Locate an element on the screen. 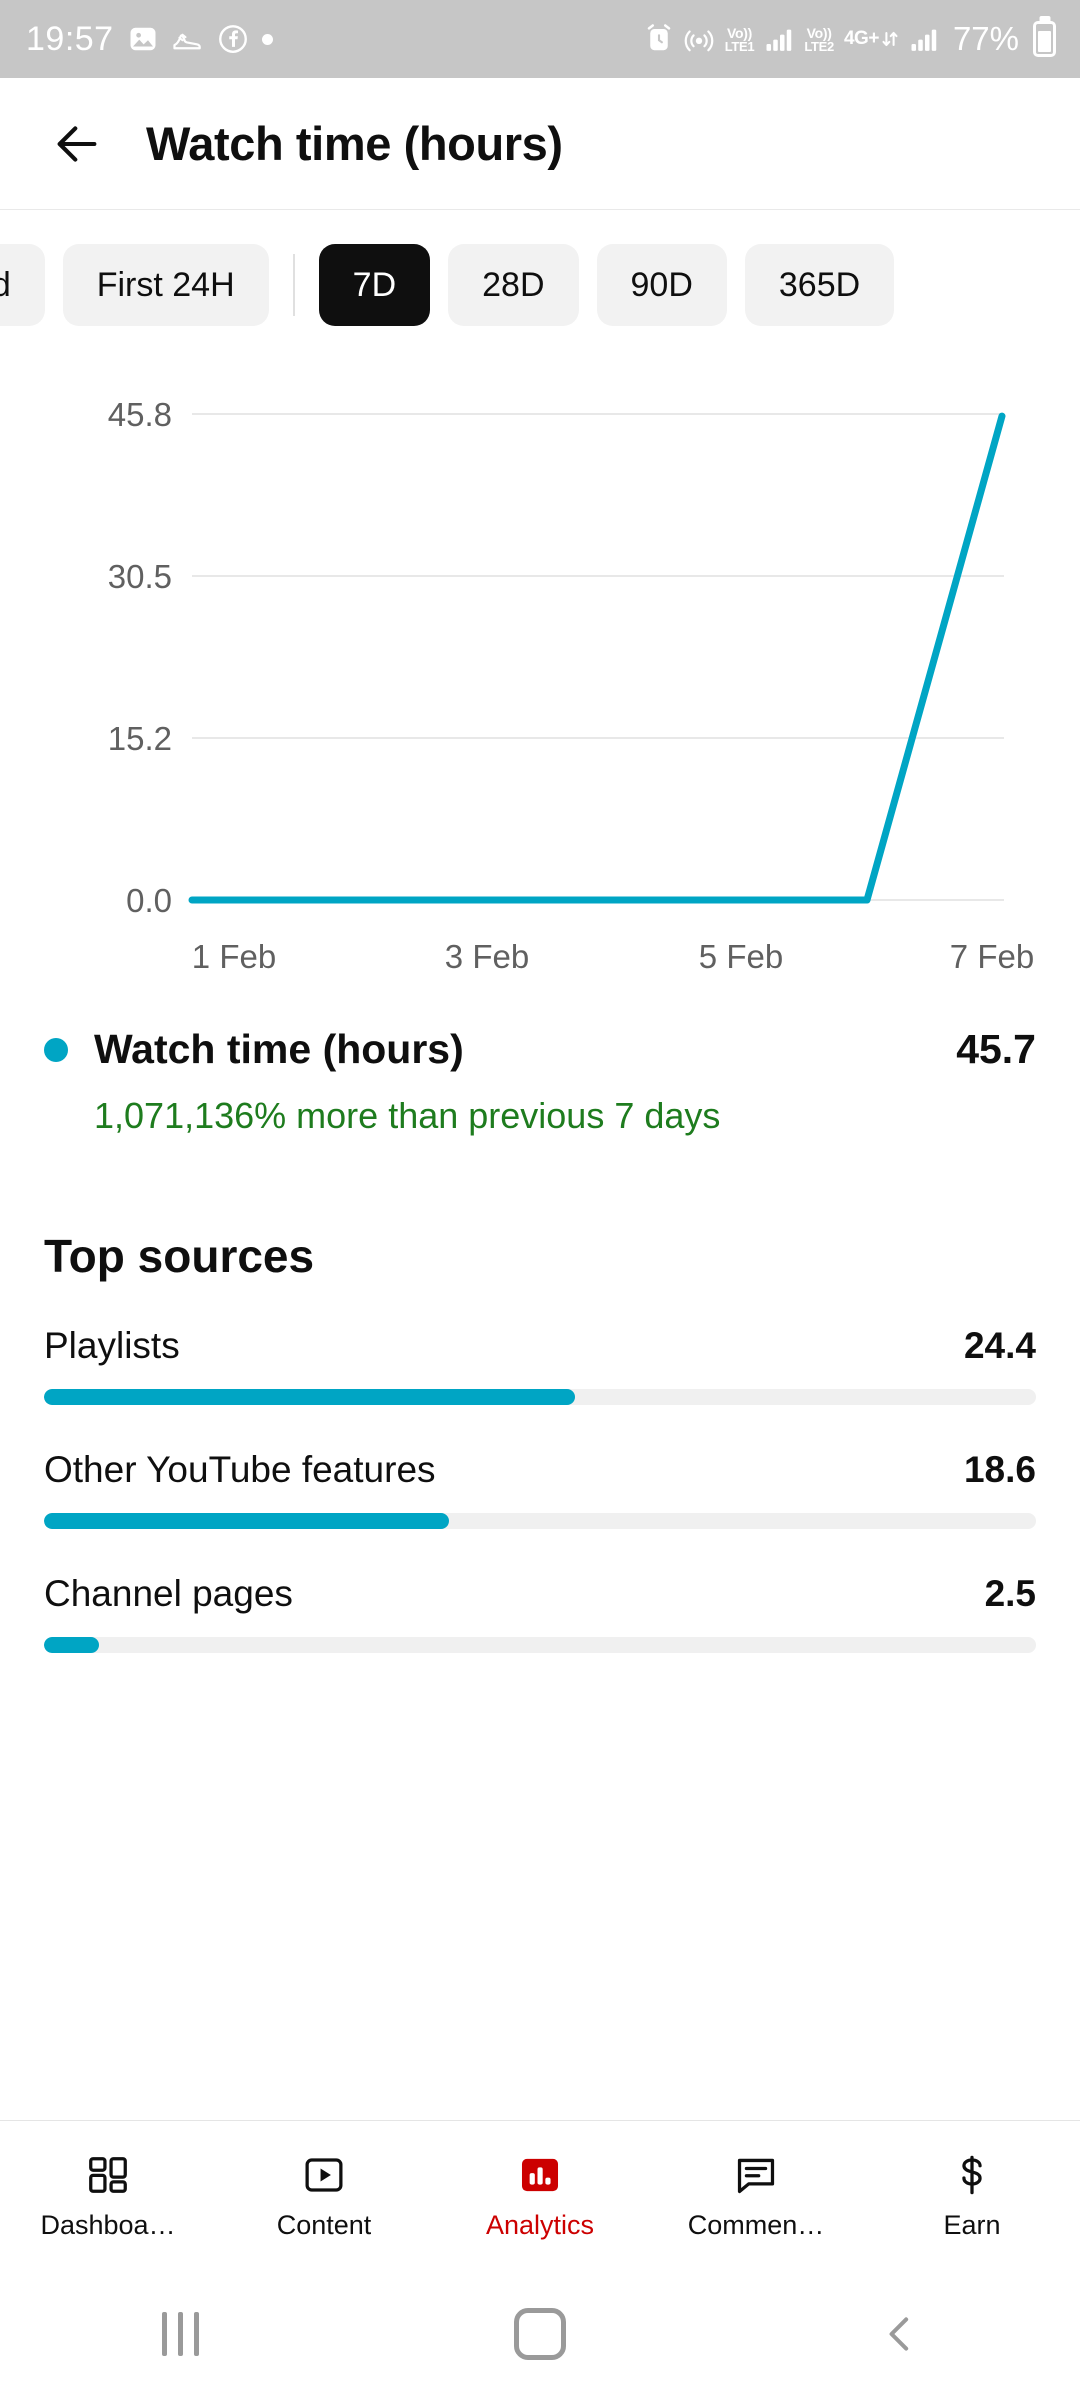 The width and height of the screenshot is (1080, 2400). source-label: Playlists is located at coordinates (112, 1345).